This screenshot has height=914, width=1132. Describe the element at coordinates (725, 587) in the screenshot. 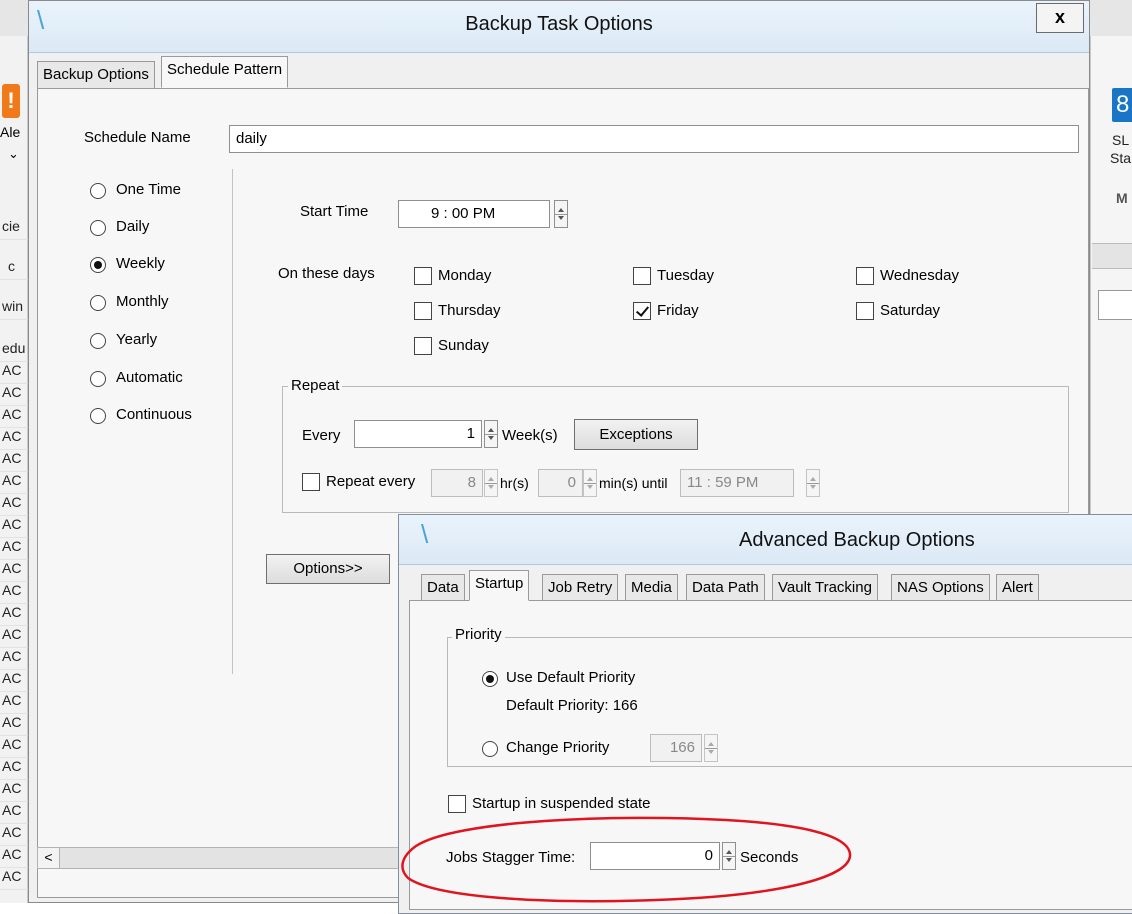

I see `tab-data-path: Data Path` at that location.